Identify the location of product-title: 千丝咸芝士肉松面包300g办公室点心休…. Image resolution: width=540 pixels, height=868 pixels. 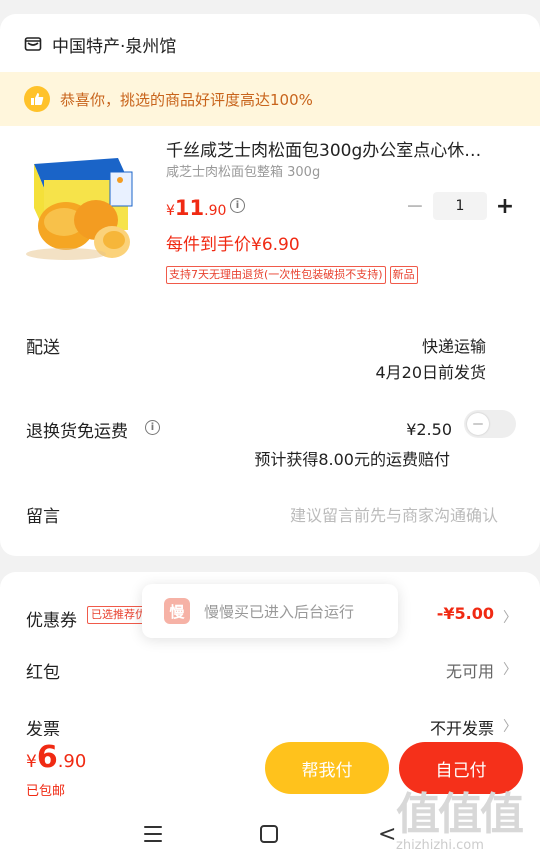
(336, 148).